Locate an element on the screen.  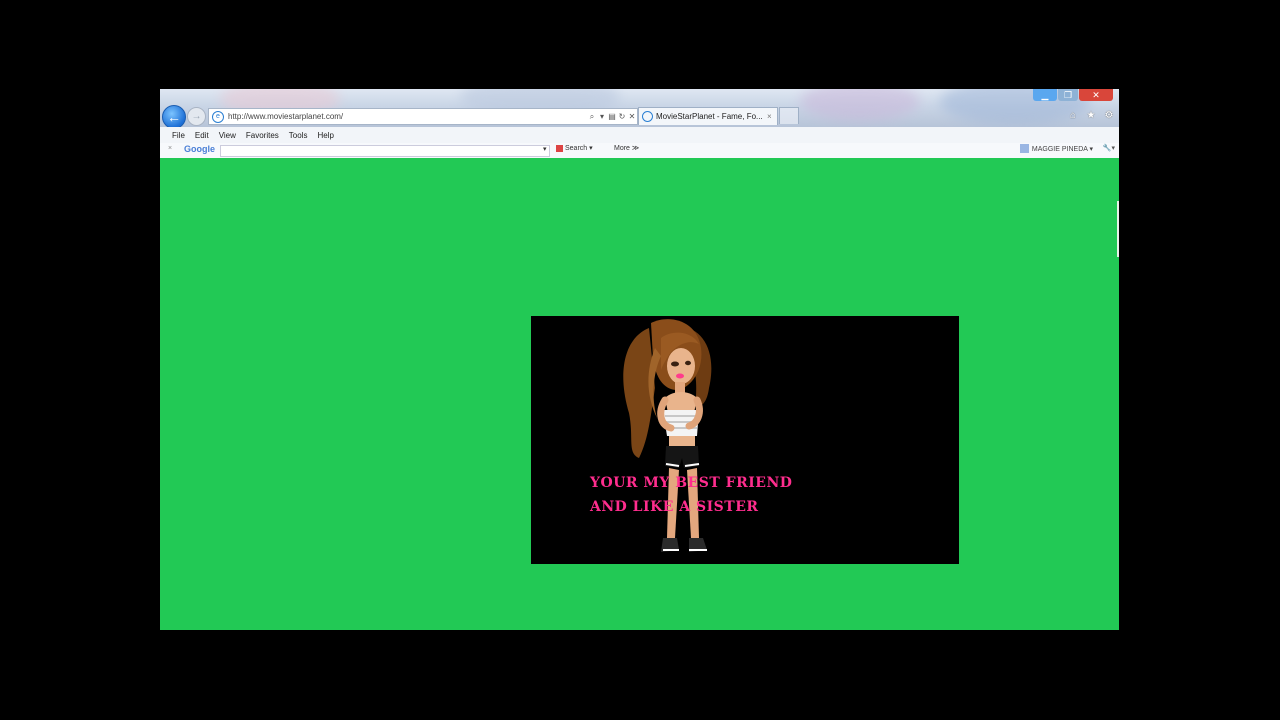
ie-icon: e is located at coordinates (218, 116).